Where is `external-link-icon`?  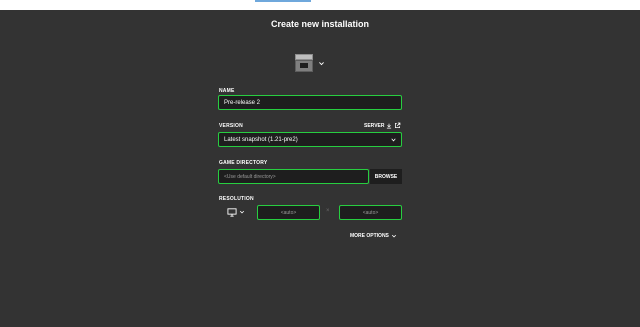 external-link-icon is located at coordinates (398, 125).